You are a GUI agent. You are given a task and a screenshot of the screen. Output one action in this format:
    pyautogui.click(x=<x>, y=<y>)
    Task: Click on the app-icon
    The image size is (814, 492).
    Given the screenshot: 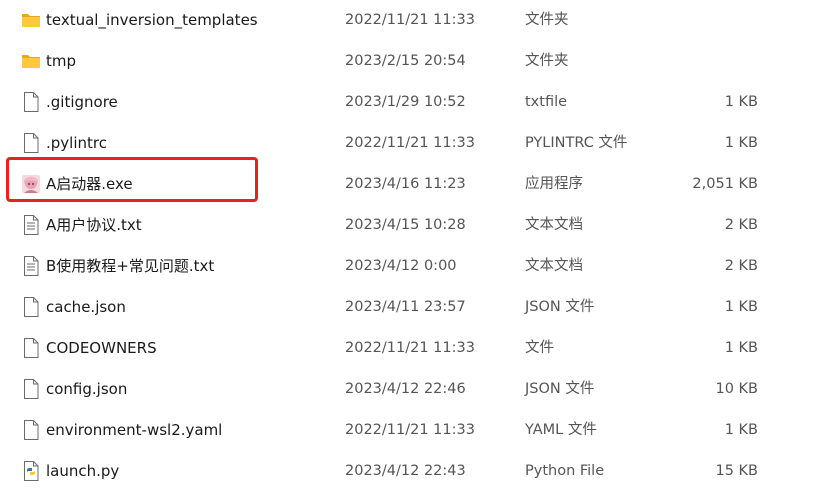 What is the action you would take?
    pyautogui.click(x=31, y=185)
    